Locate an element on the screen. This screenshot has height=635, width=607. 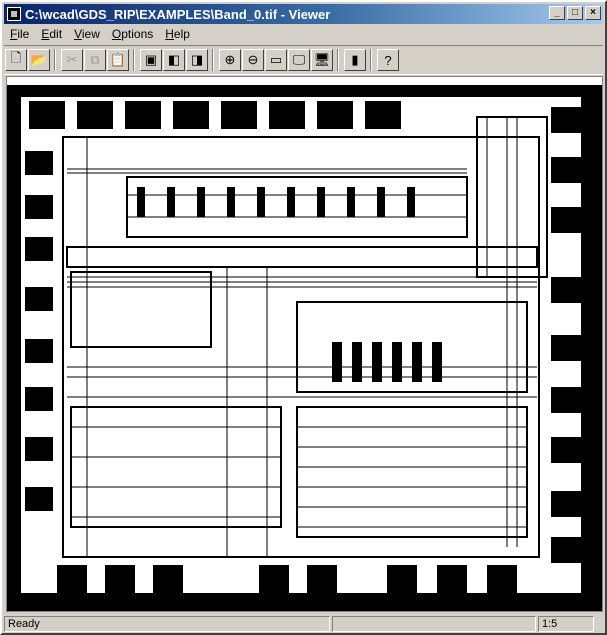
status-bar: Ready 1:5 is located at coordinates (303, 623).